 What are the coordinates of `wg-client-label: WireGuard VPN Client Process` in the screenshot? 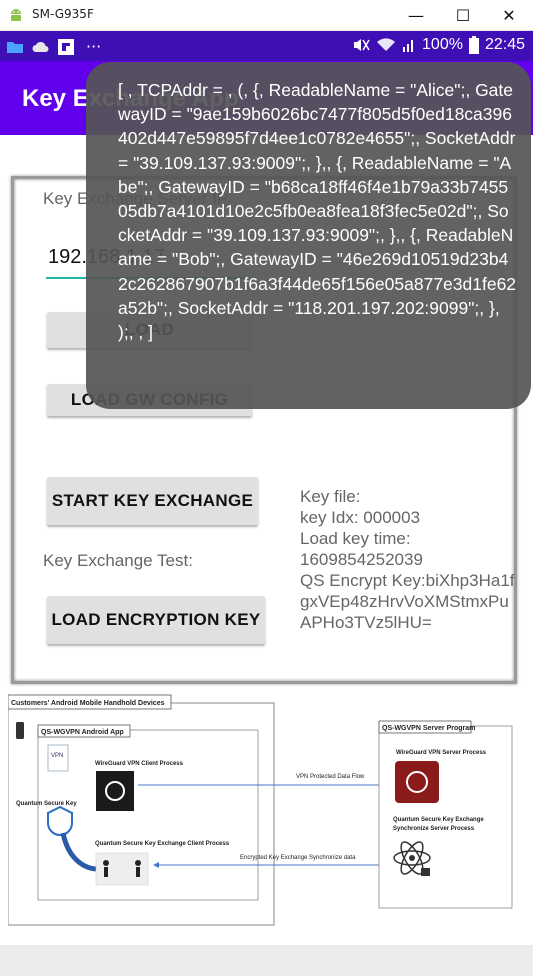 It's located at (139, 764).